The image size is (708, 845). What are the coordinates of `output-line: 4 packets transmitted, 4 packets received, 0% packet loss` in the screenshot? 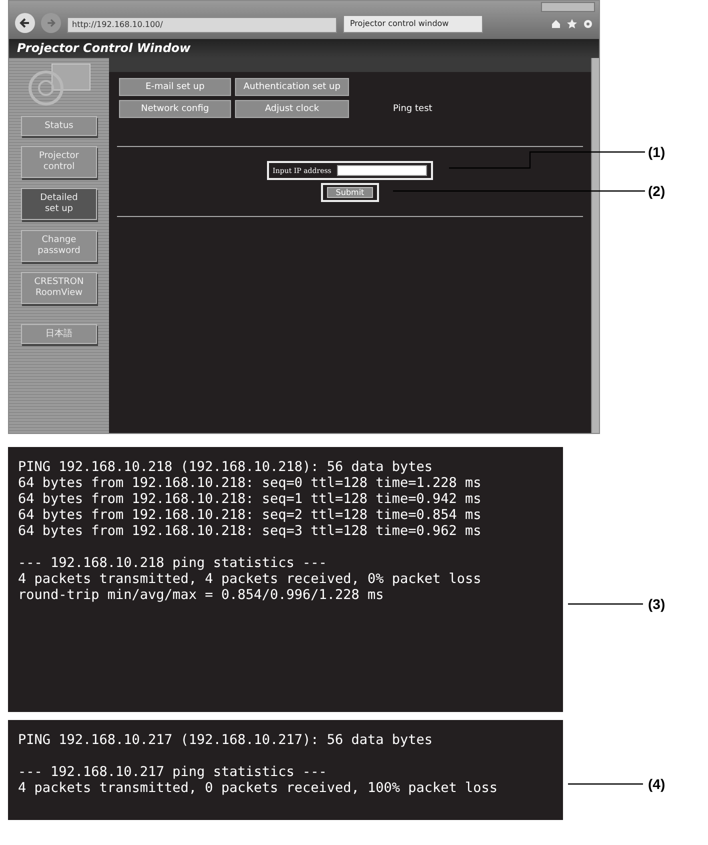 It's located at (250, 579).